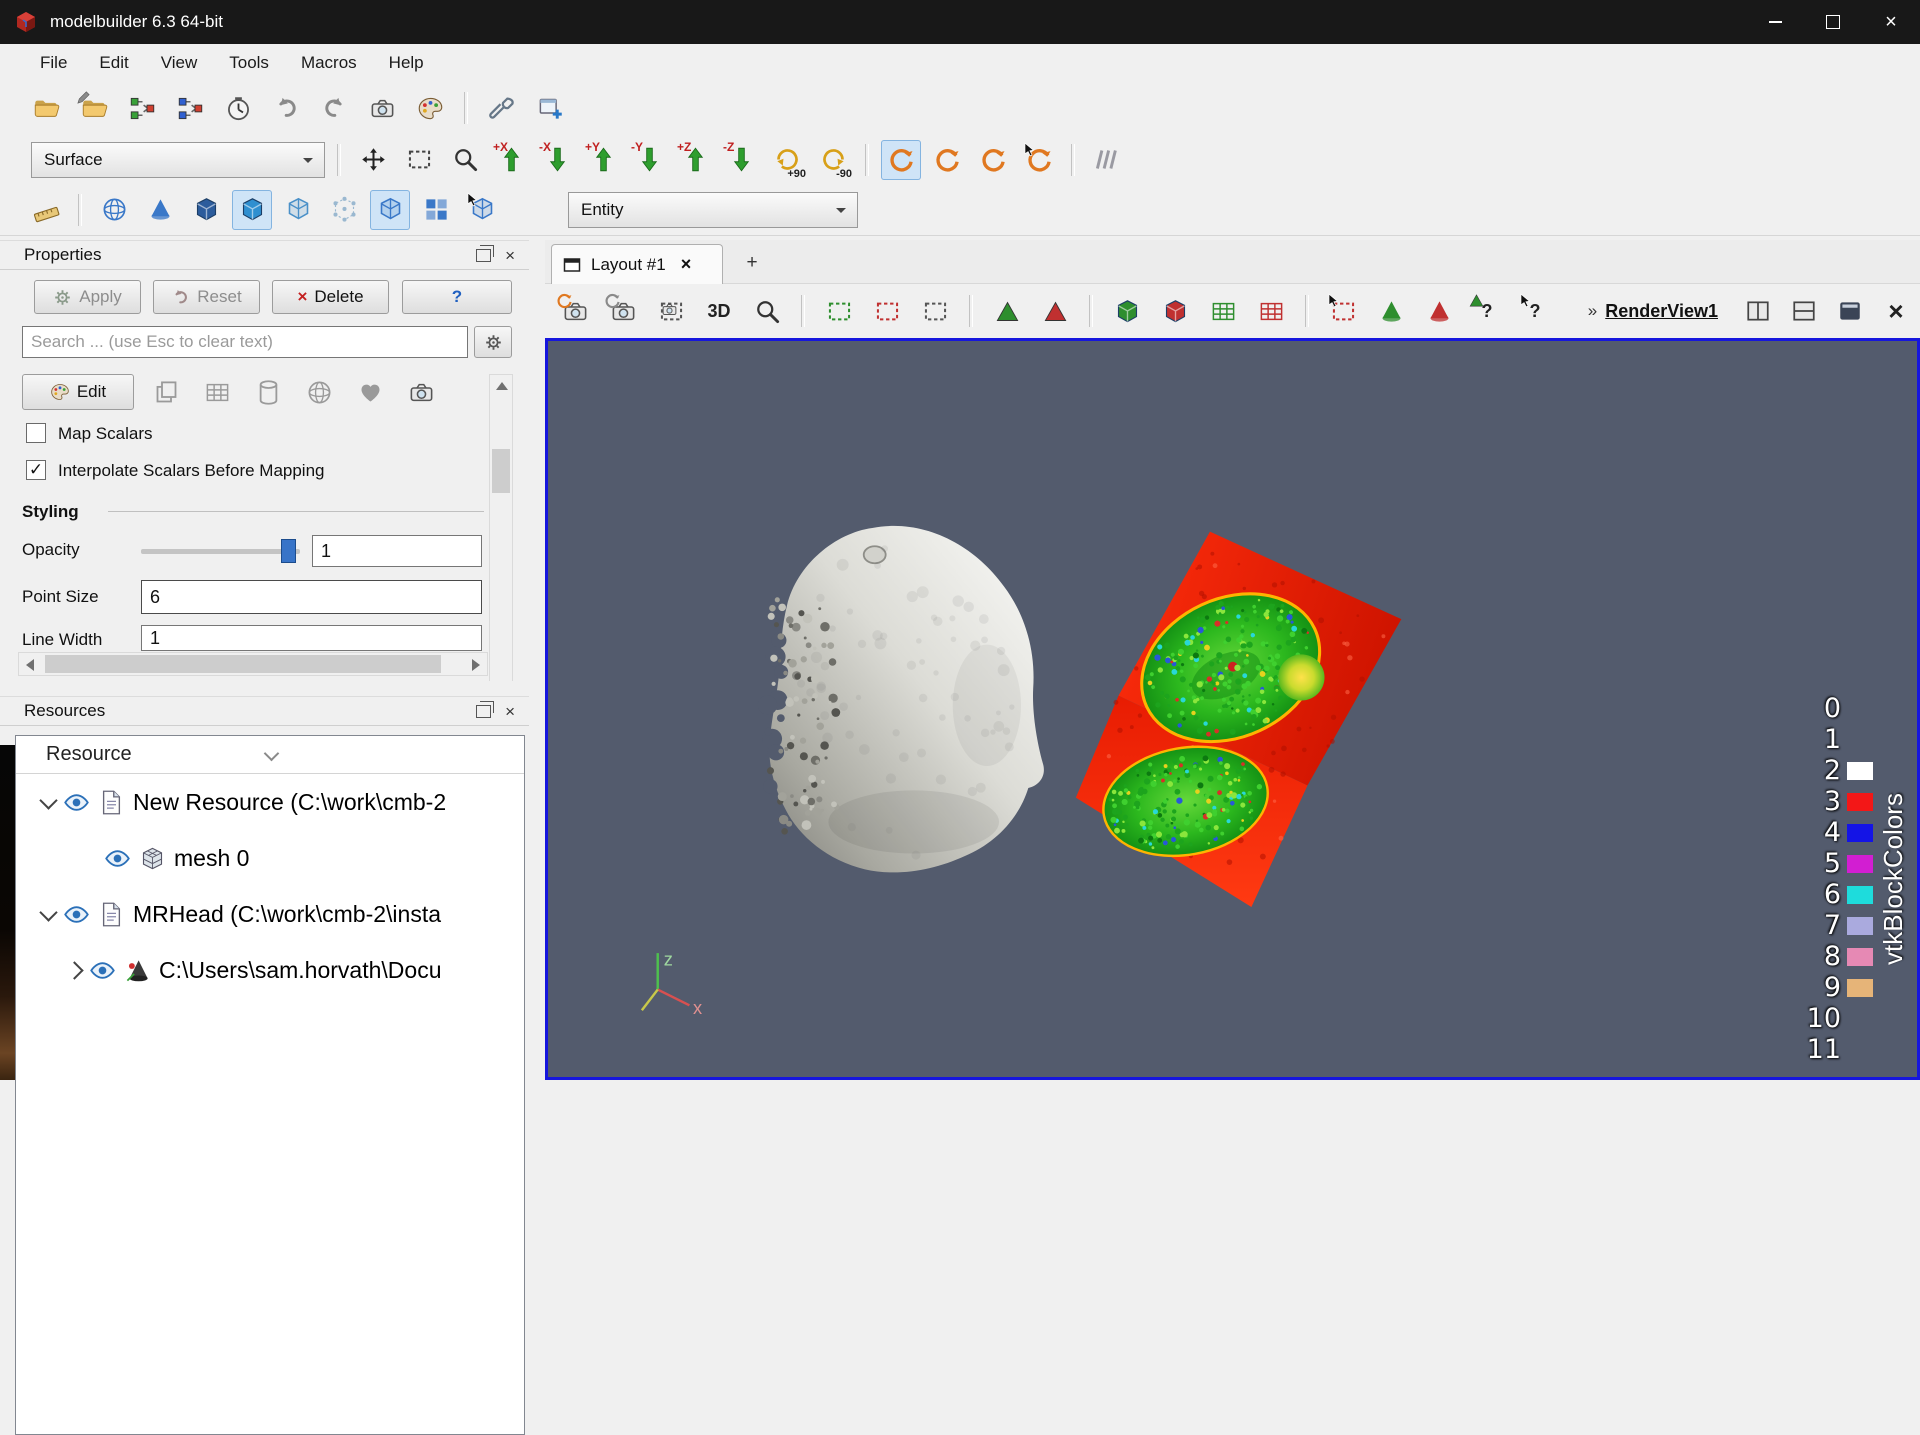  I want to click on select-block-points-button, so click(1175, 311).